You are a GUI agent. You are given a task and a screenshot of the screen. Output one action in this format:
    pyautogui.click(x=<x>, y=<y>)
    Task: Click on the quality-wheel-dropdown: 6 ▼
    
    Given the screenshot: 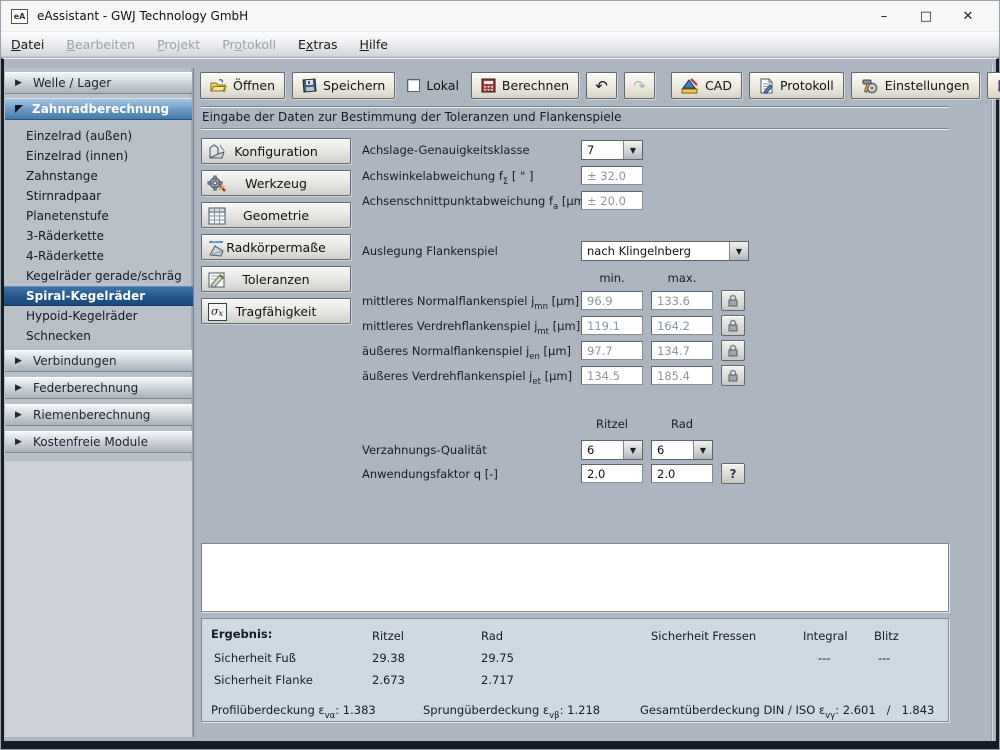 What is the action you would take?
    pyautogui.click(x=682, y=450)
    